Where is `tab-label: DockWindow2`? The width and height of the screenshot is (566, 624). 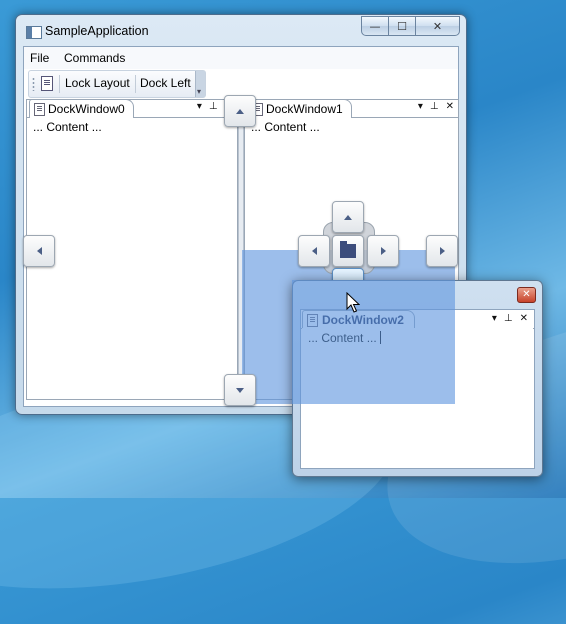
tab-label: DockWindow2 is located at coordinates (363, 320).